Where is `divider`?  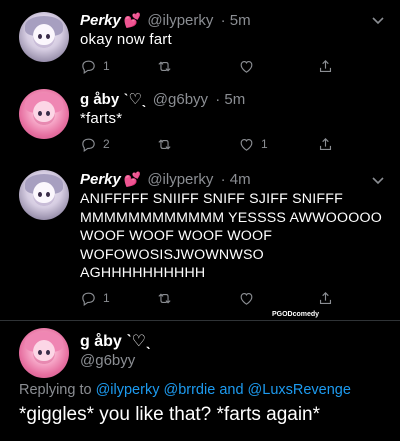
divider is located at coordinates (200, 320).